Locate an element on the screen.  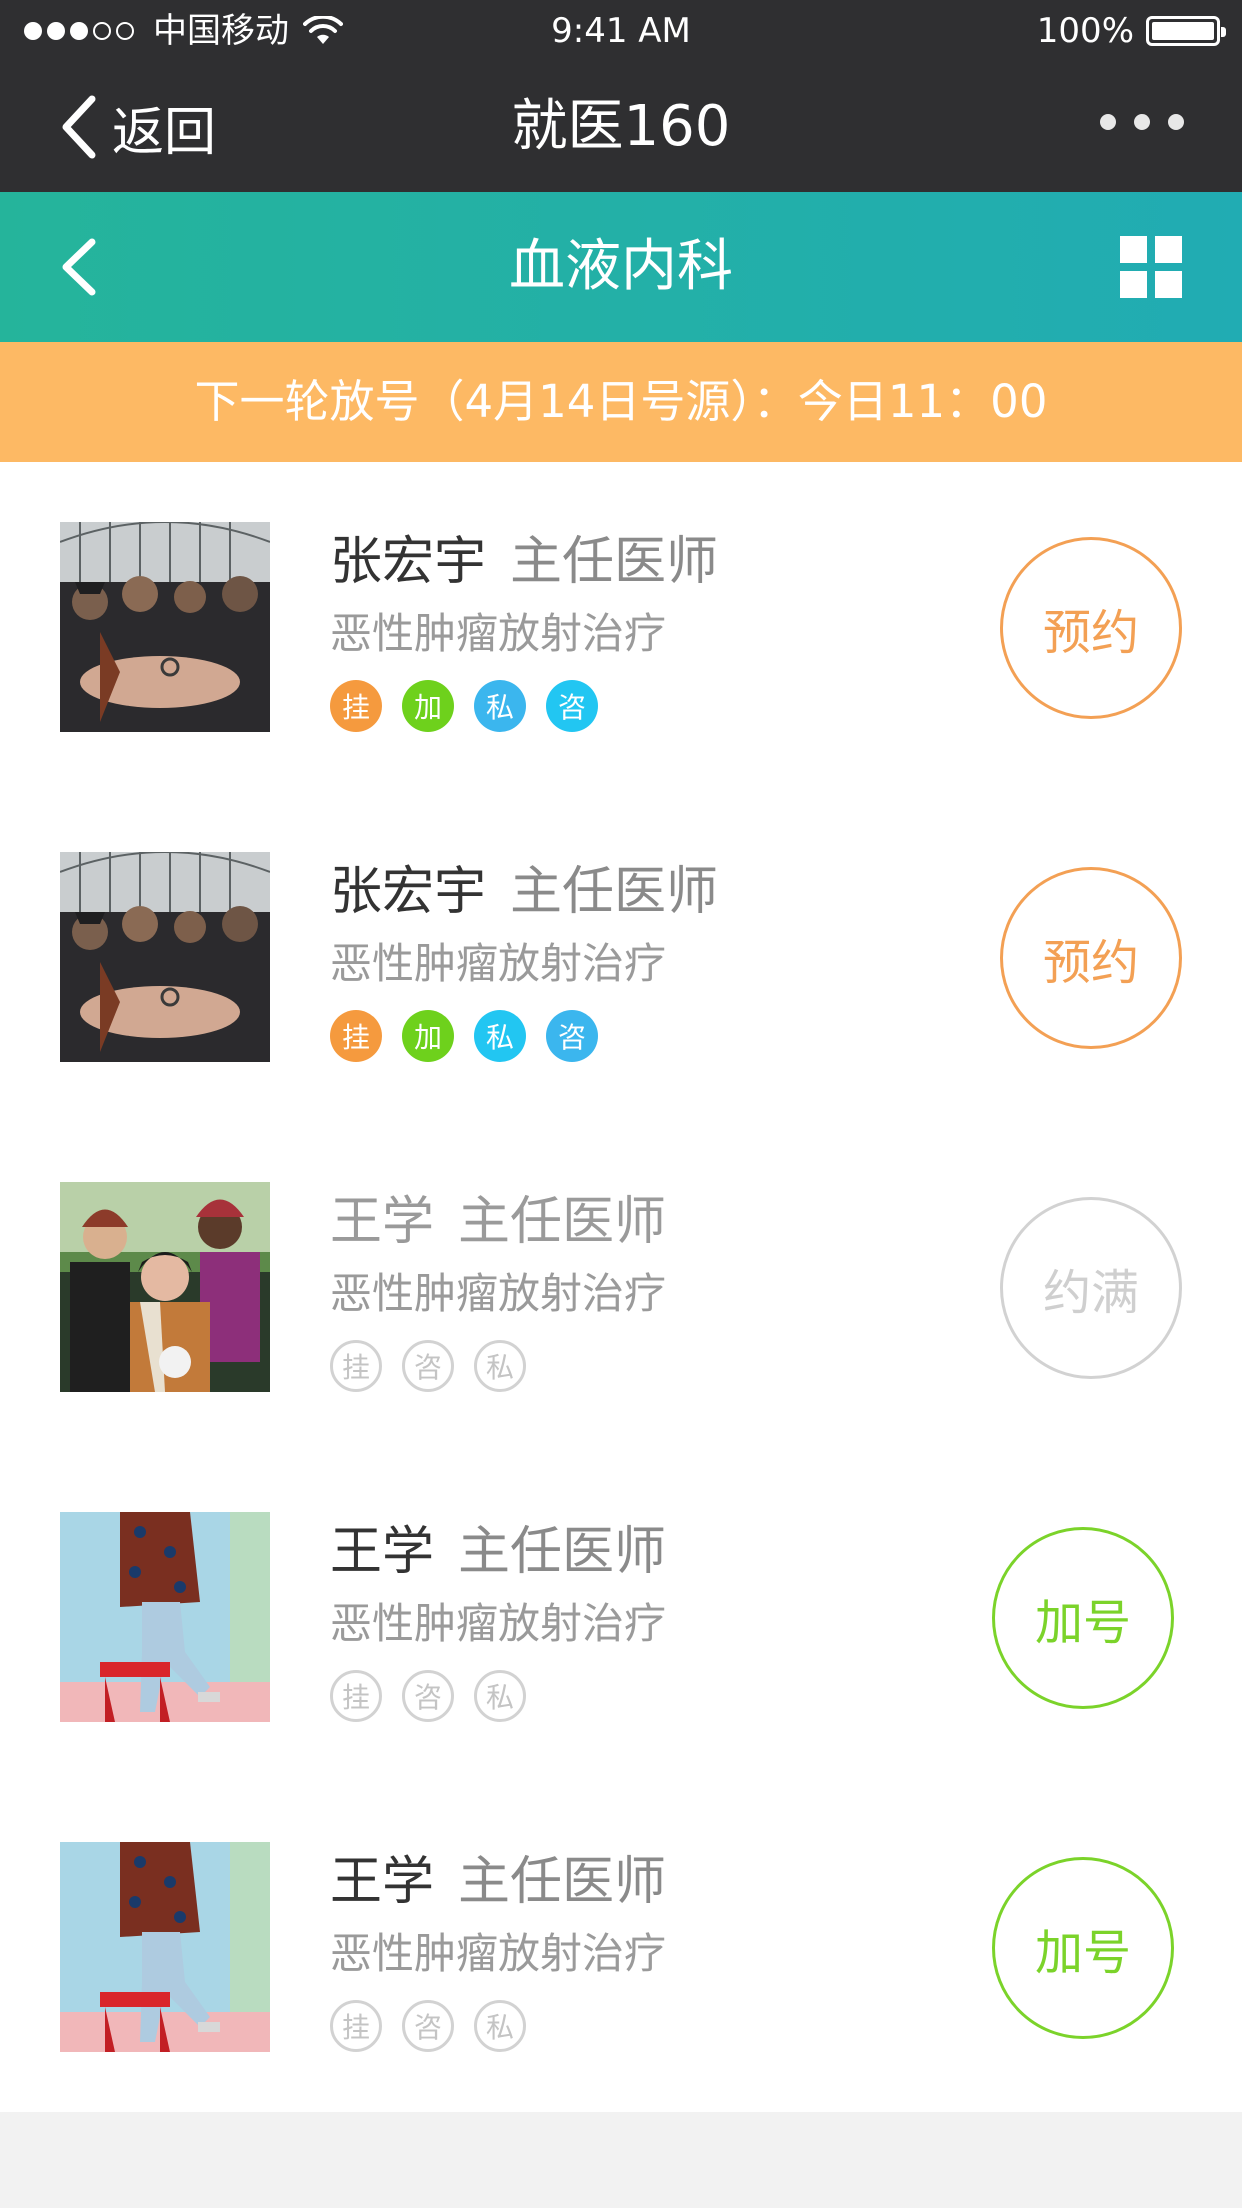
battery-percent: 100% is located at coordinates (1085, 31).